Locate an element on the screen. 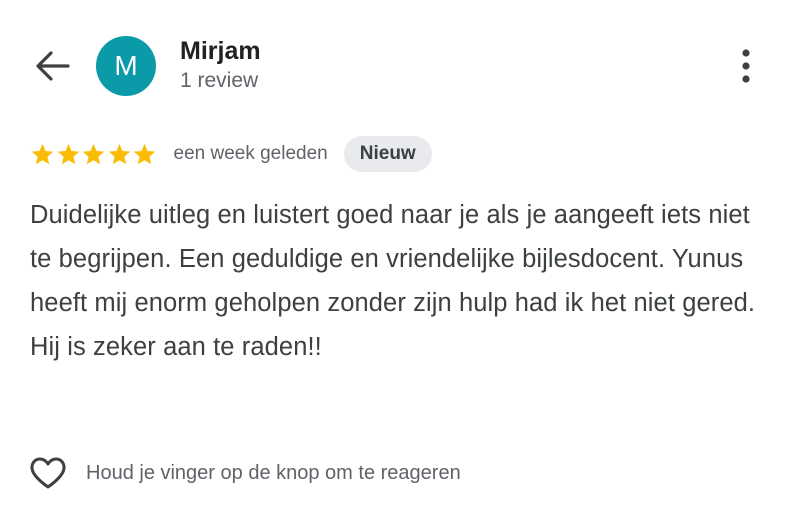 Image resolution: width=799 pixels, height=506 pixels. arrow-left-icon is located at coordinates (53, 66).